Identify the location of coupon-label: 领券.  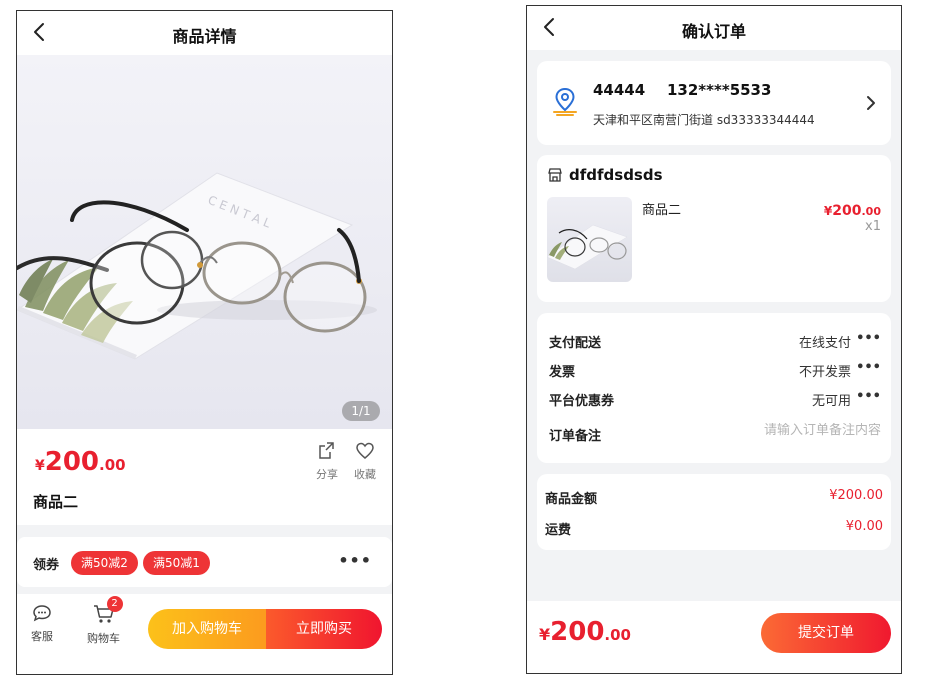
(46, 565).